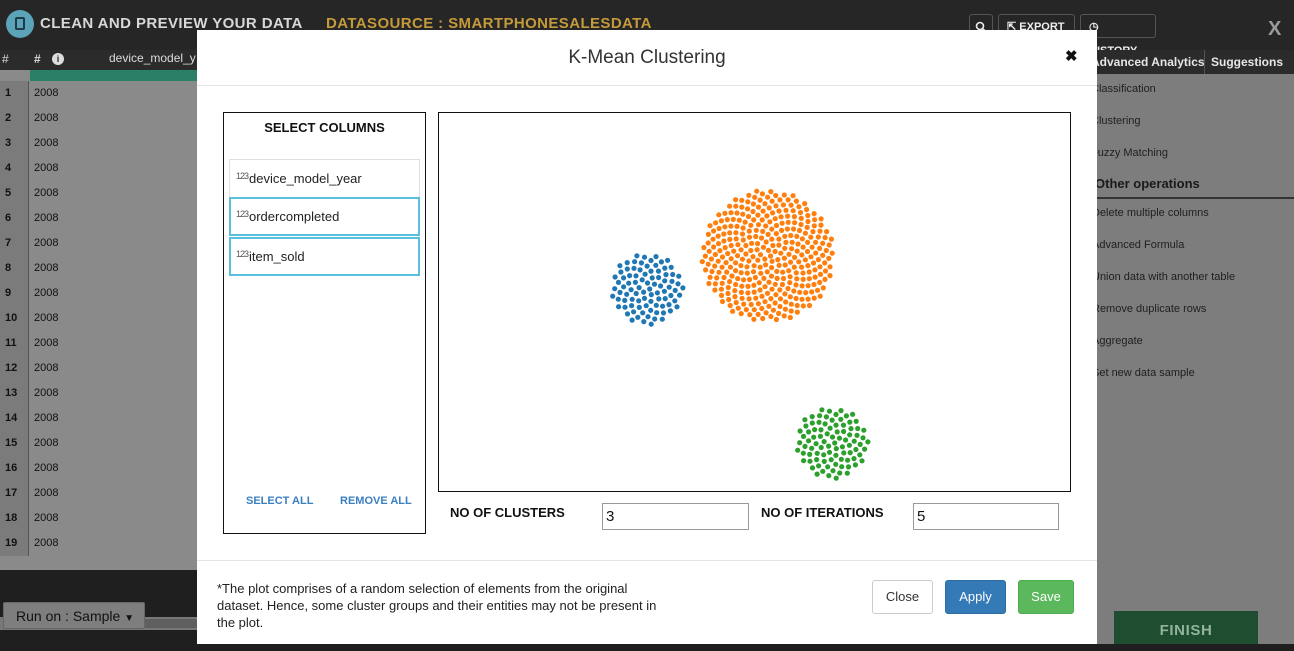 This screenshot has height=651, width=1294. What do you see at coordinates (1138, 245) in the screenshot?
I see `op-advanced-formula: Advanced Formula` at bounding box center [1138, 245].